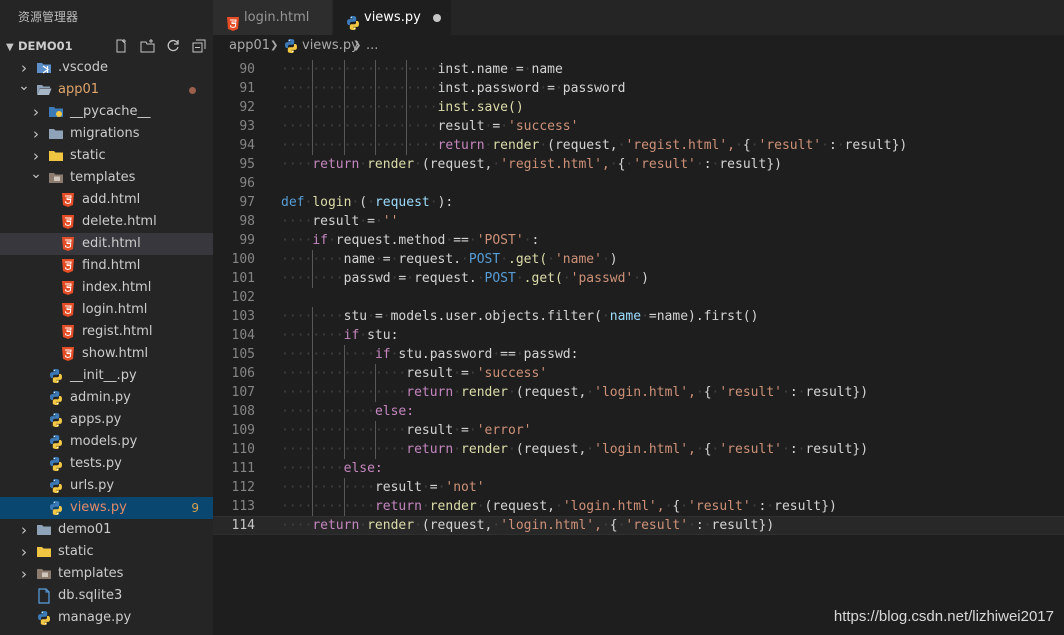 The image size is (1064, 635). Describe the element at coordinates (638, 107) in the screenshot. I see `code-line: 92 ····················inst.save()` at that location.